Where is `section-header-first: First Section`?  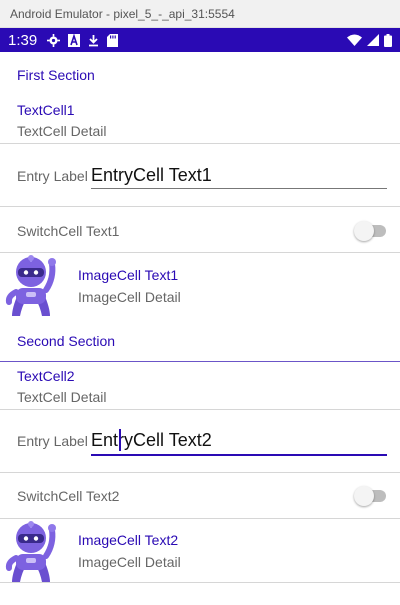
section-header-first: First Section is located at coordinates (56, 75).